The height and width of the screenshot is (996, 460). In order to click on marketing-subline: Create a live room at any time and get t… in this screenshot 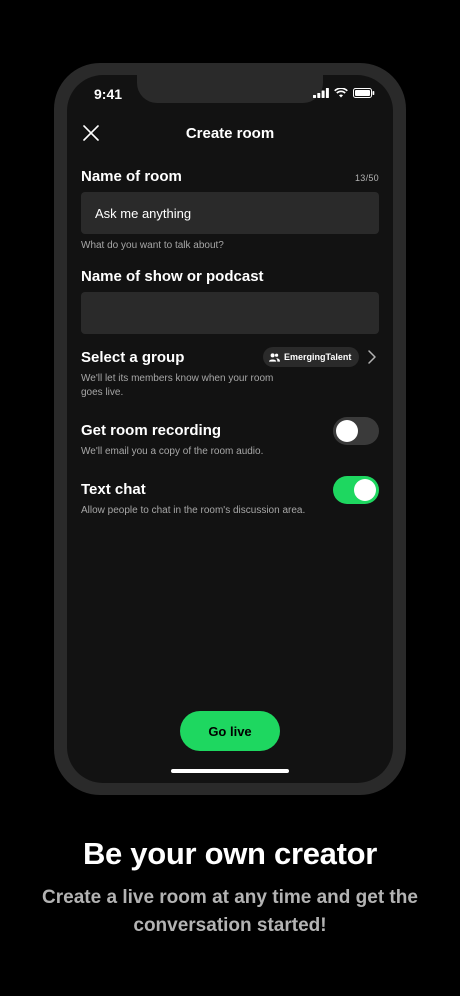, I will do `click(230, 911)`.